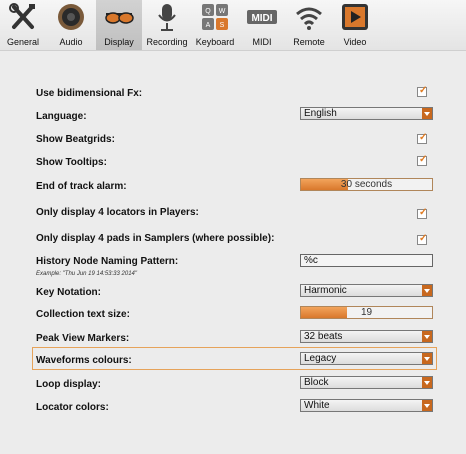 Image resolution: width=466 pixels, height=454 pixels. I want to click on key-notation-label: Key Notation:, so click(68, 292).